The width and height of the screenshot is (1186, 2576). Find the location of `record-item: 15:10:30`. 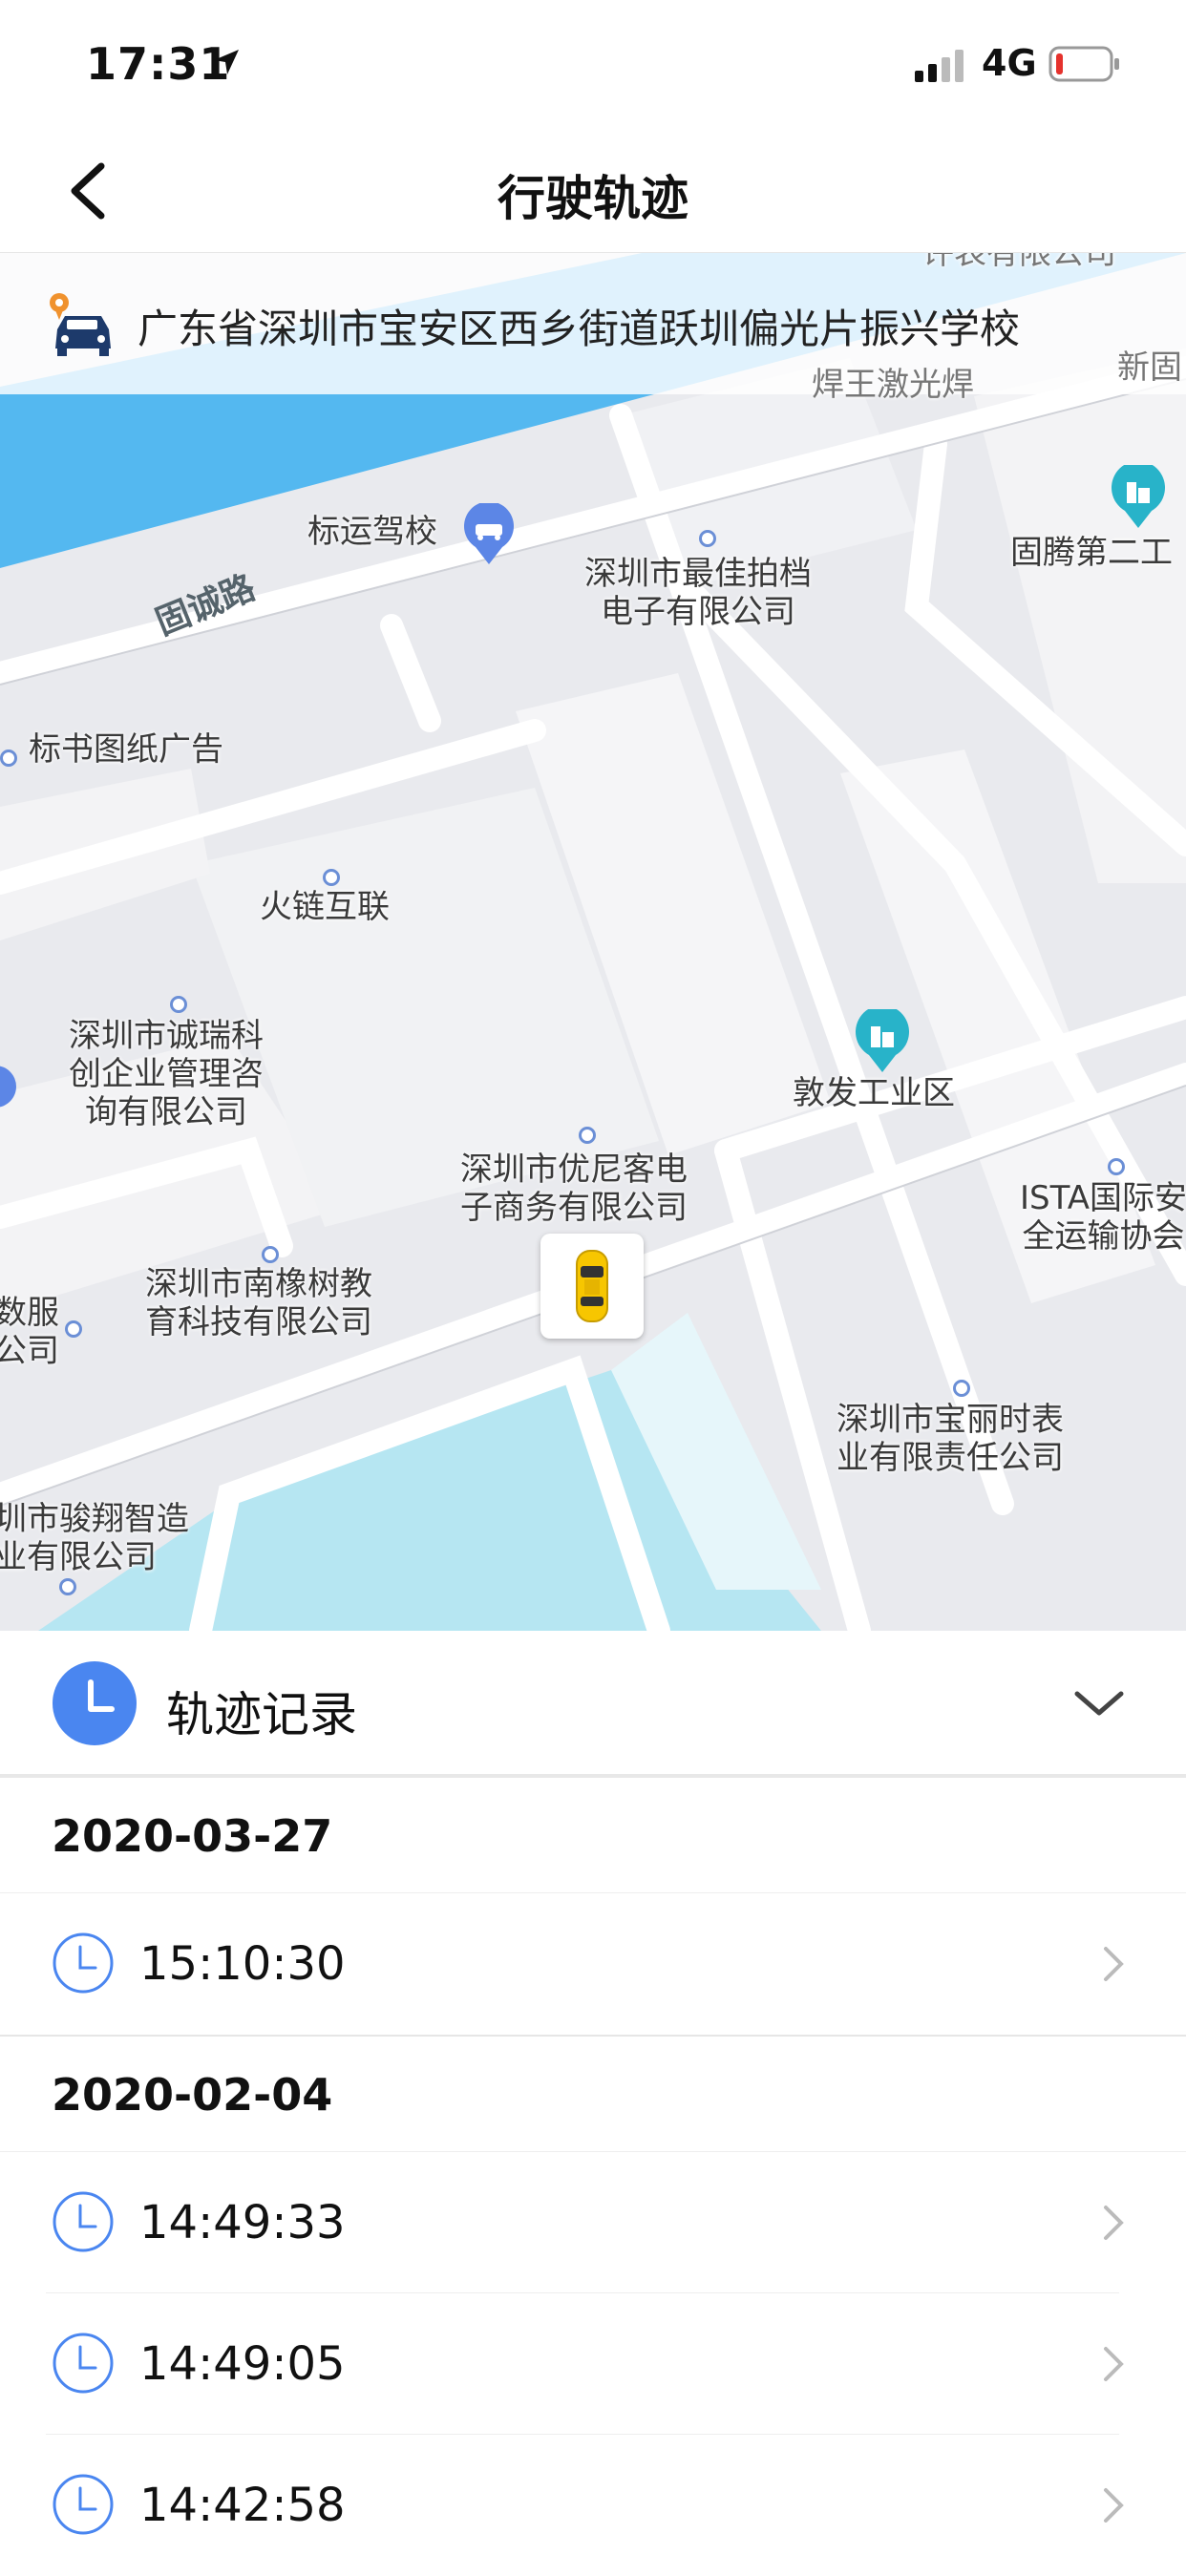

record-item: 15:10:30 is located at coordinates (593, 1964).